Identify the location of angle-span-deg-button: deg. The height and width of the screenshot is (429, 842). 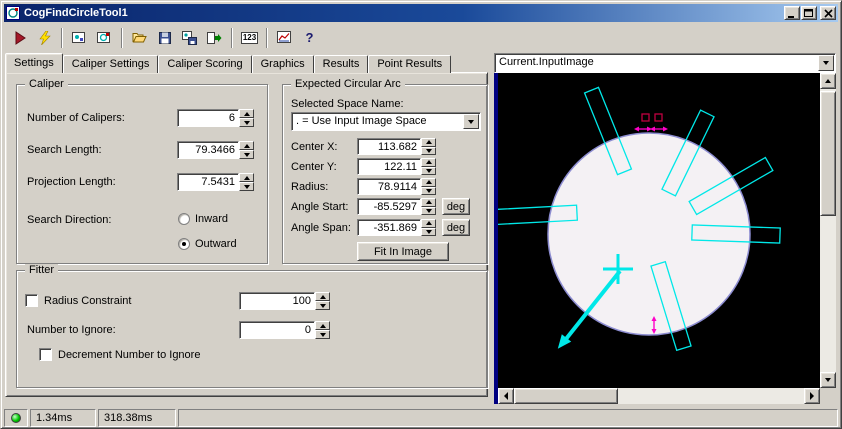
(456, 227).